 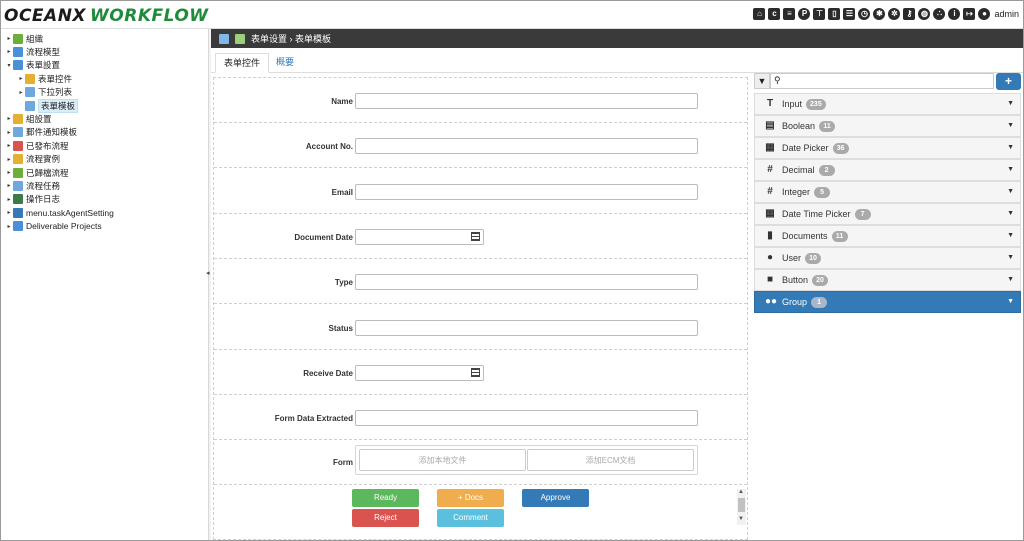 What do you see at coordinates (887, 280) in the screenshot?
I see `palette-item-button: ■ Button 20 ▼` at bounding box center [887, 280].